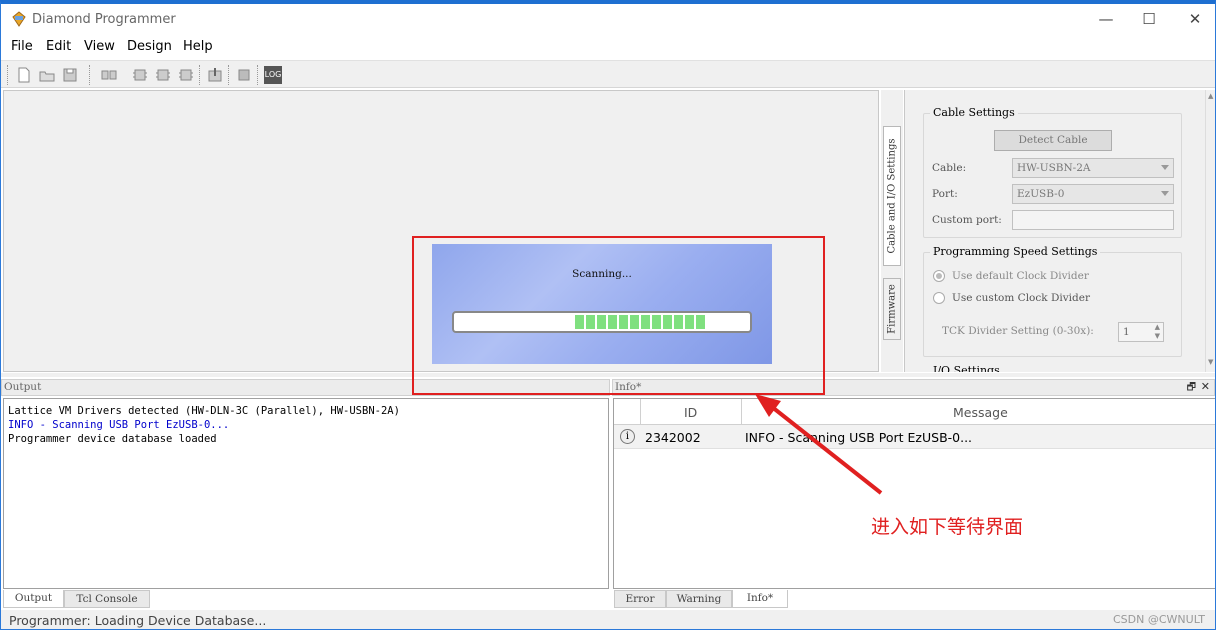  What do you see at coordinates (215, 75) in the screenshot?
I see `program-icon` at bounding box center [215, 75].